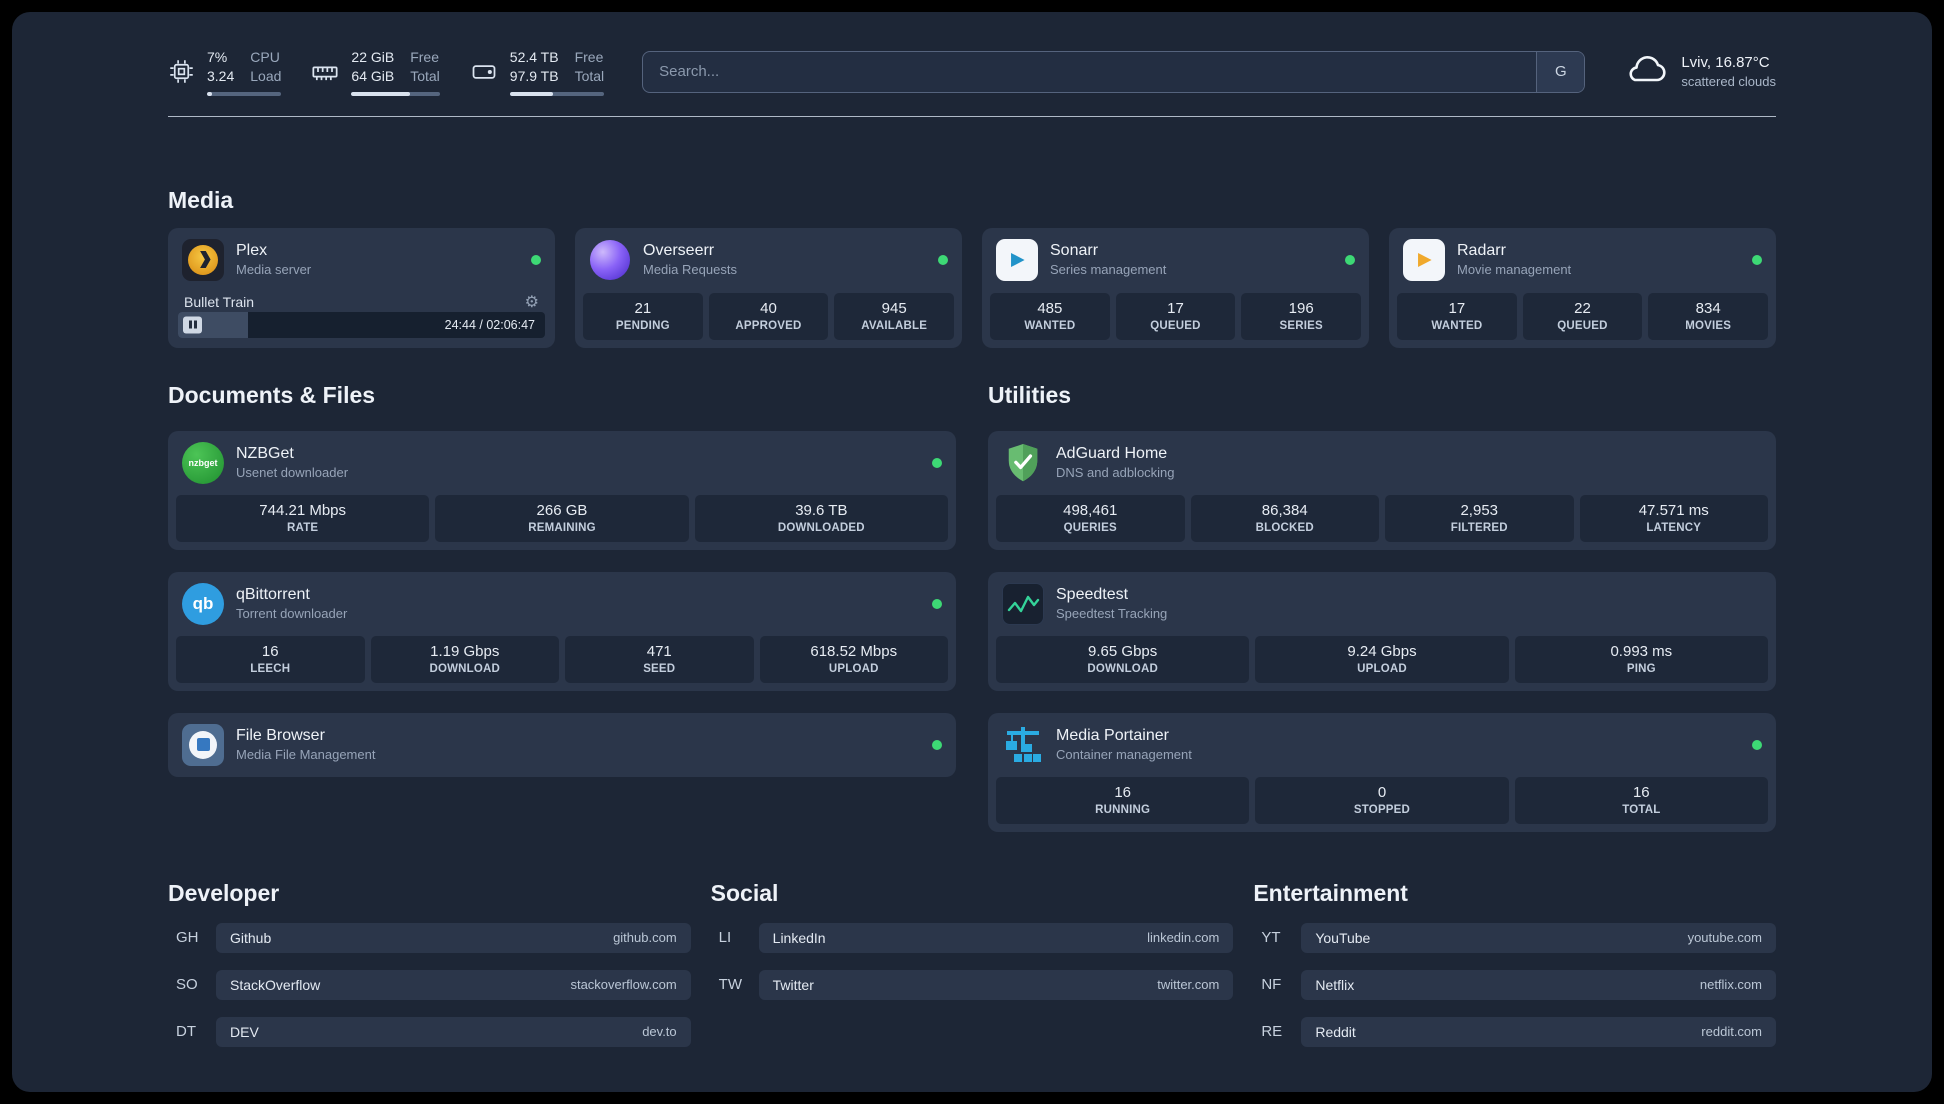 The image size is (1944, 1104). Describe the element at coordinates (425, 57) in the screenshot. I see `ram-label-top: Free` at that location.